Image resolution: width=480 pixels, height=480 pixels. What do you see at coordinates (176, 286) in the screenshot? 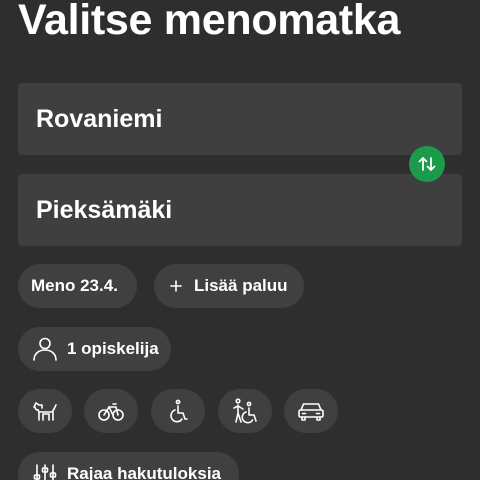
I see `plus-icon` at bounding box center [176, 286].